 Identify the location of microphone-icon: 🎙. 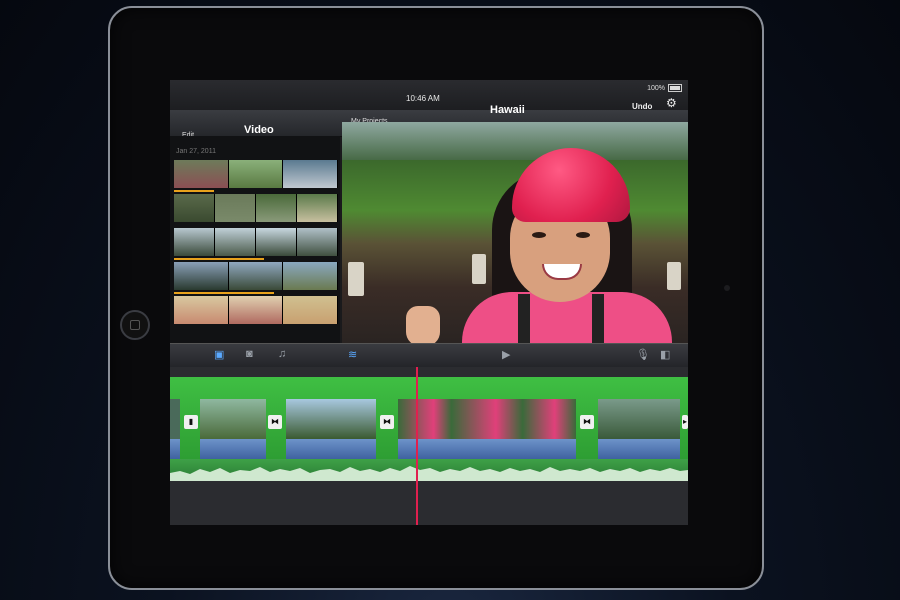
(643, 354).